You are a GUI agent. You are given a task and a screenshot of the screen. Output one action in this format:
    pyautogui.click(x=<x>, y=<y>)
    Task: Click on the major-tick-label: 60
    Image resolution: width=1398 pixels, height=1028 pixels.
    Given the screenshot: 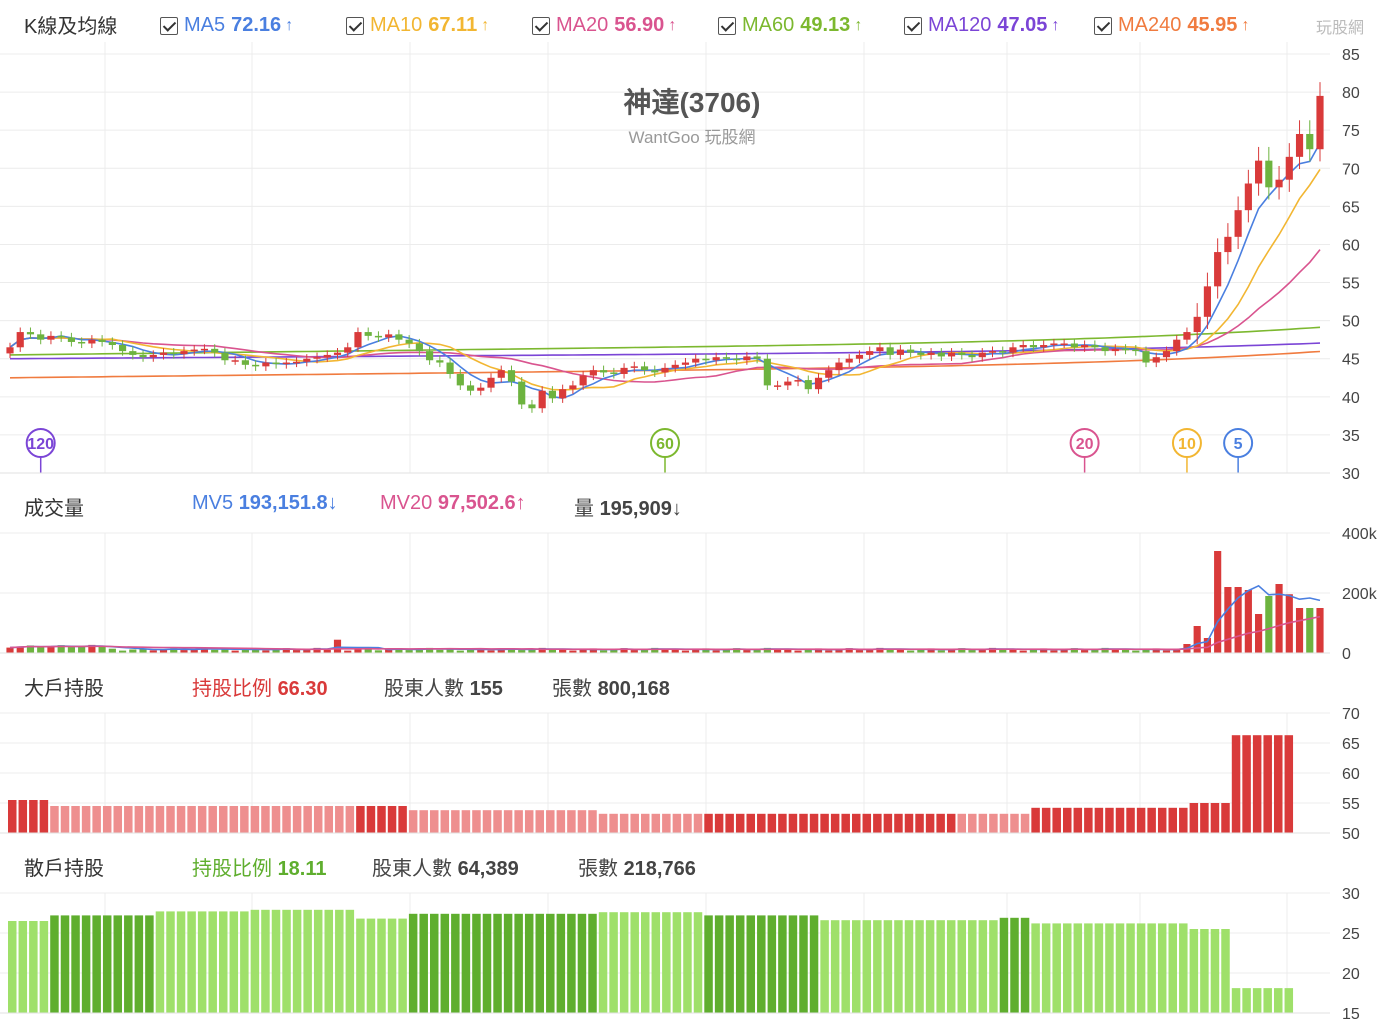 What is the action you would take?
    pyautogui.click(x=1351, y=774)
    